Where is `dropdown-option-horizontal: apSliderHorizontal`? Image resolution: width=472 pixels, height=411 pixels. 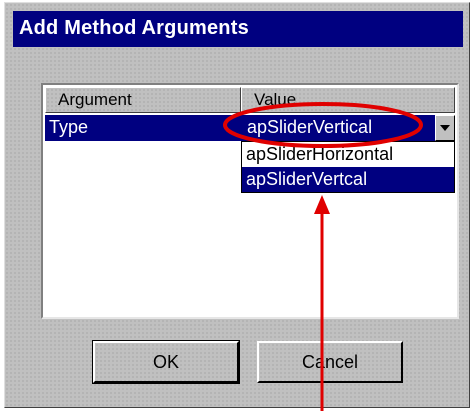 dropdown-option-horizontal: apSliderHorizontal is located at coordinates (348, 154).